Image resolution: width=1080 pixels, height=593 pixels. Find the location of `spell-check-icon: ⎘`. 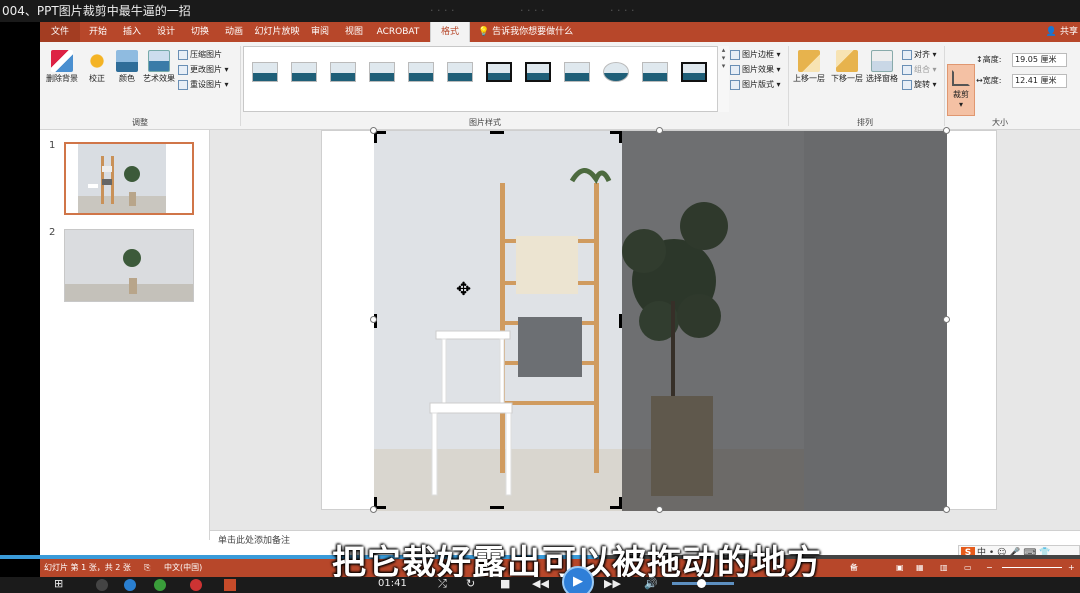

spell-check-icon: ⎘ is located at coordinates (147, 568).